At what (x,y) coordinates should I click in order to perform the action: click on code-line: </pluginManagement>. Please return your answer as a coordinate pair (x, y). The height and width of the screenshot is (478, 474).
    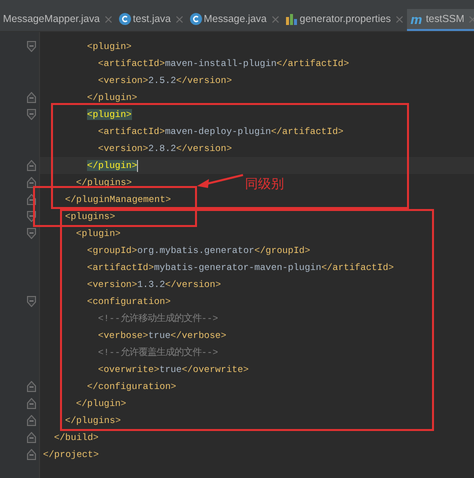
    Looking at the image, I should click on (118, 199).